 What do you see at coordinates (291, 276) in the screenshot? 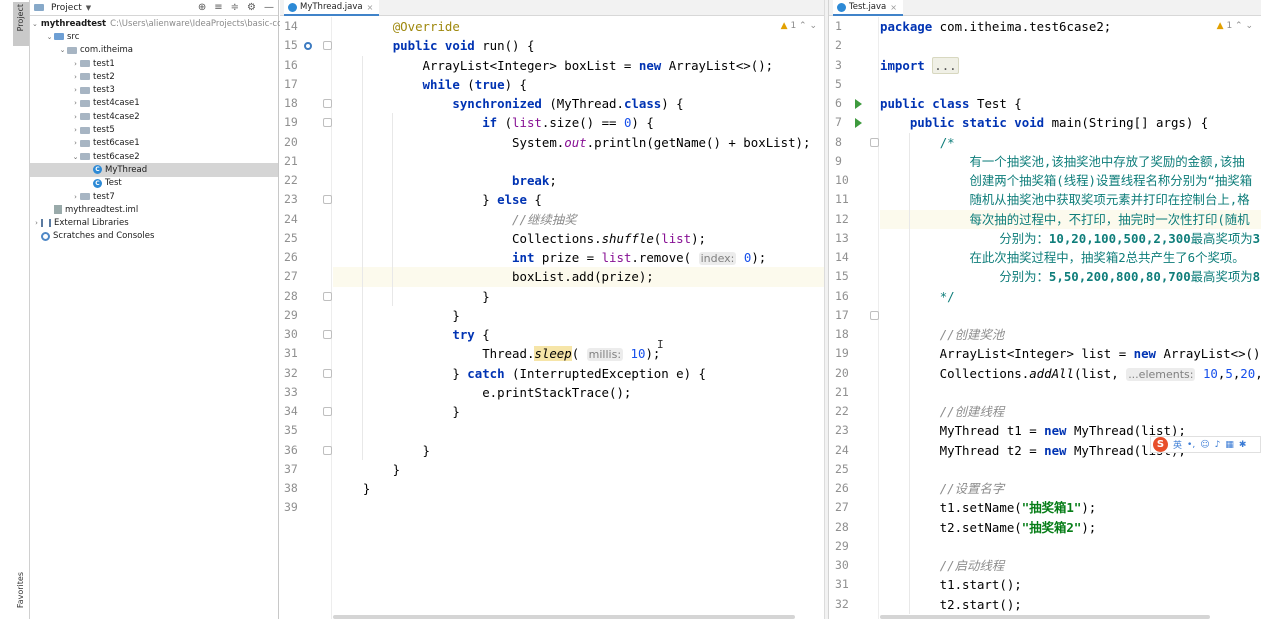
I see `line-number: 27` at bounding box center [291, 276].